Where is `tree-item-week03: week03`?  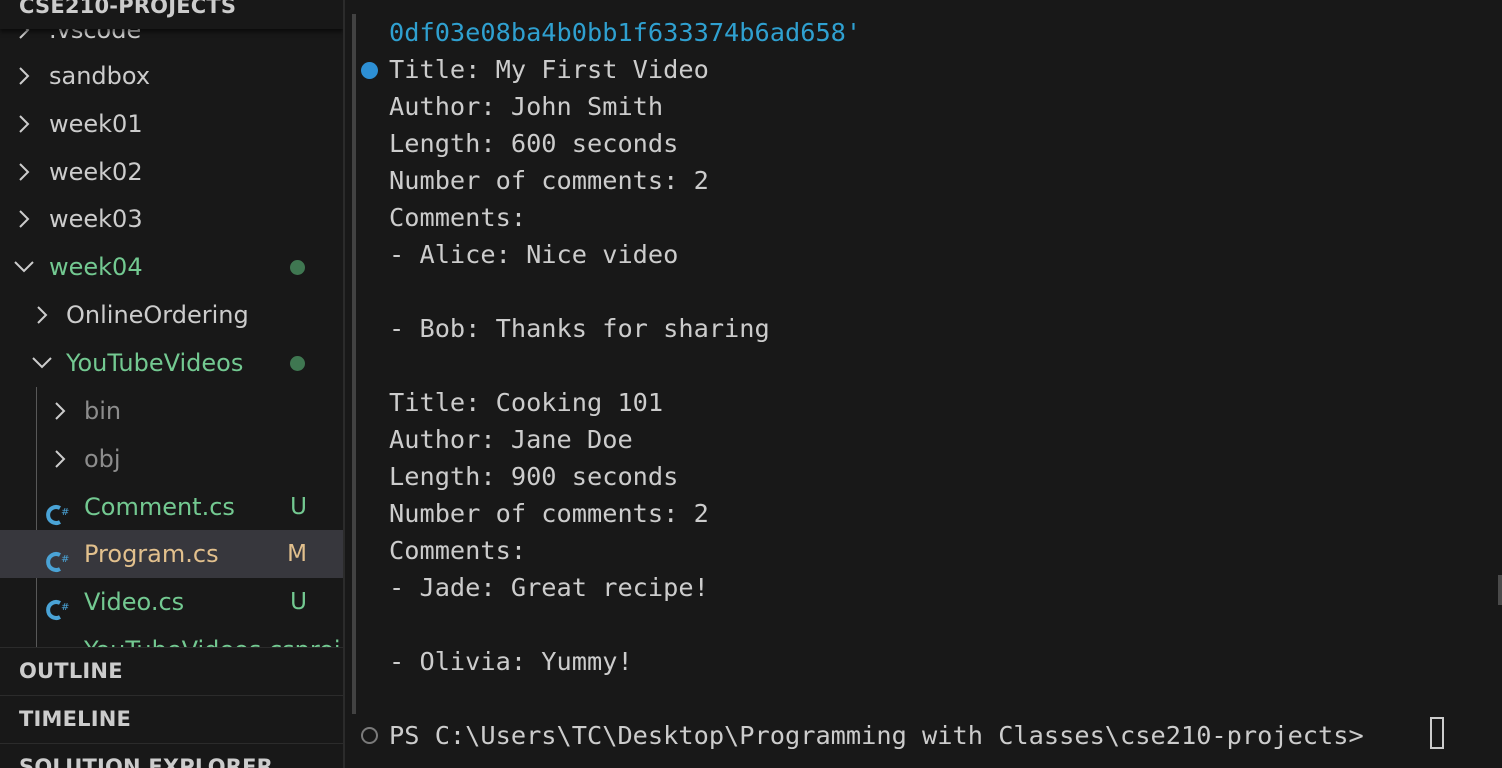
tree-item-week03: week03 is located at coordinates (171, 219).